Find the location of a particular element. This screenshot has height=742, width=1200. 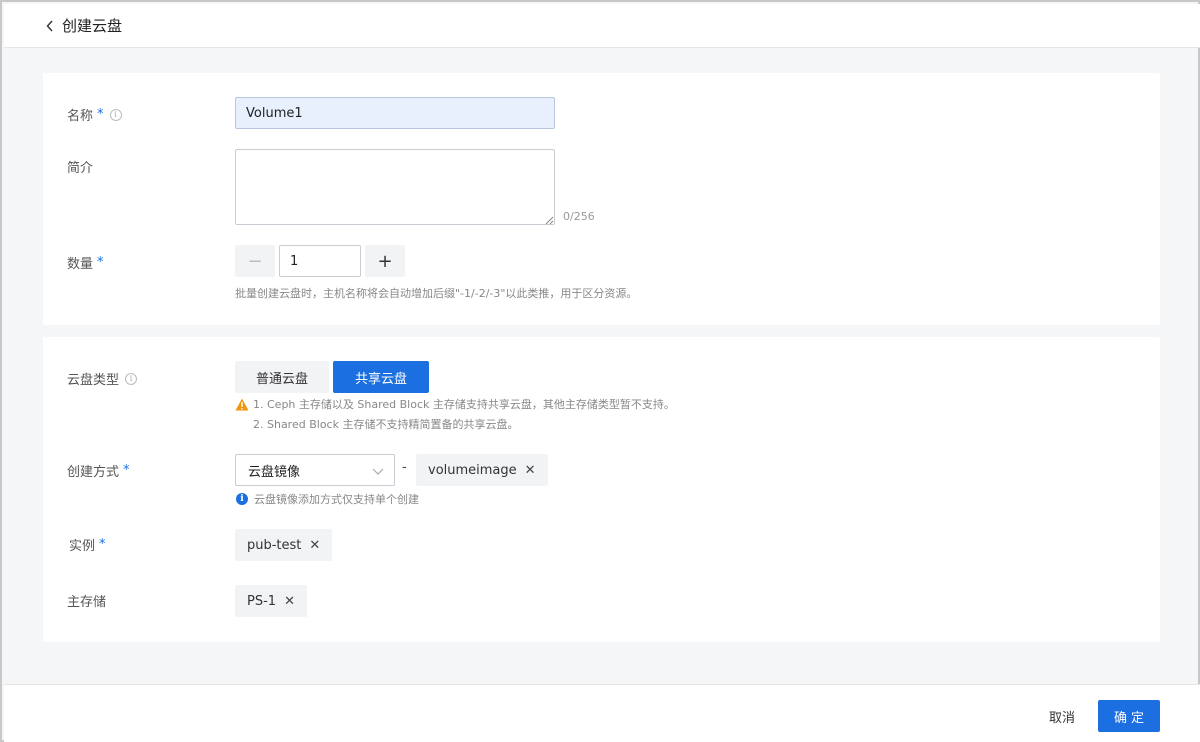

desc-label-text: 简介 is located at coordinates (80, 168).